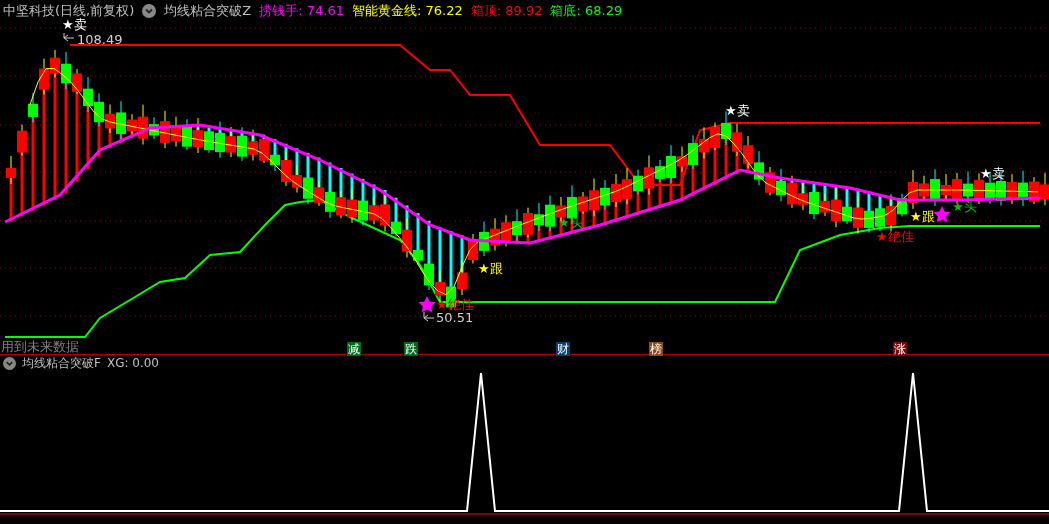  Describe the element at coordinates (506, 11) in the screenshot. I see `indicator-value: 箱顶: 89.92` at that location.